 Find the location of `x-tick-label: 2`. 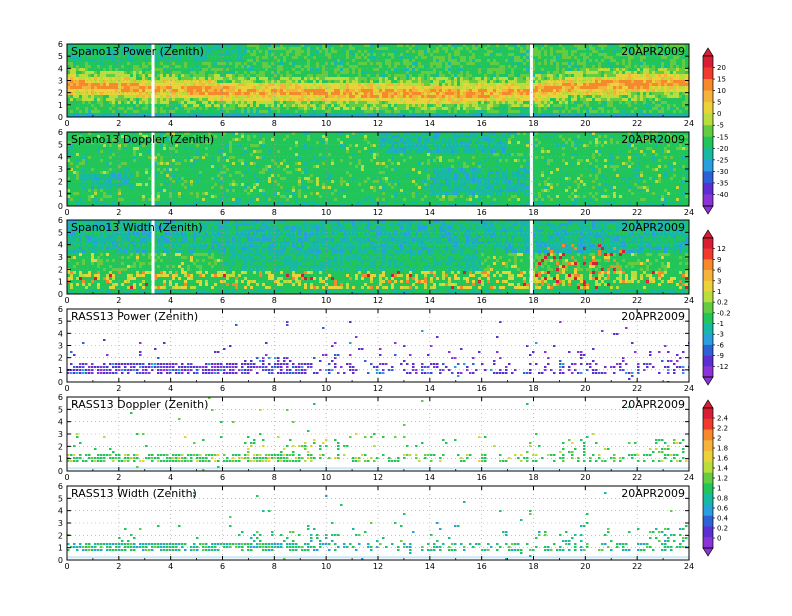

x-tick-label: 2 is located at coordinates (118, 300).